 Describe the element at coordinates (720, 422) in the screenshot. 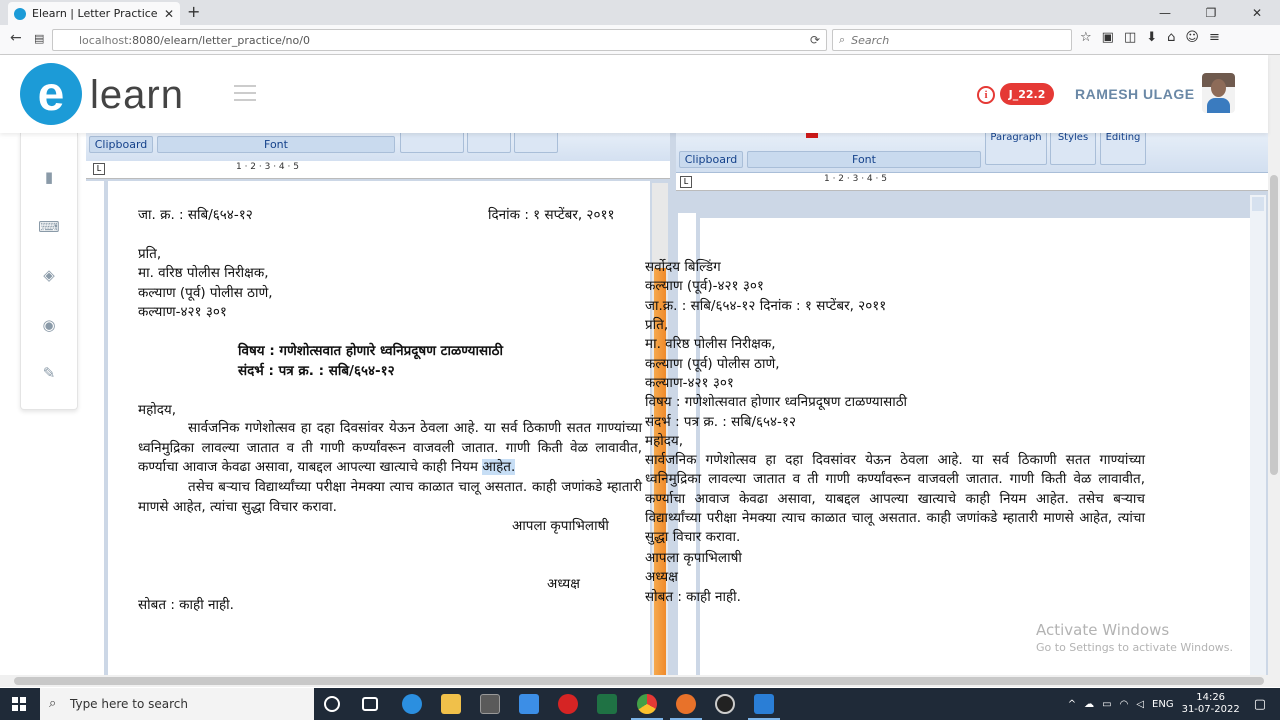

I see `typed-line: संदर्भ : पत्र क्र. : सबि/६५४-१२` at that location.